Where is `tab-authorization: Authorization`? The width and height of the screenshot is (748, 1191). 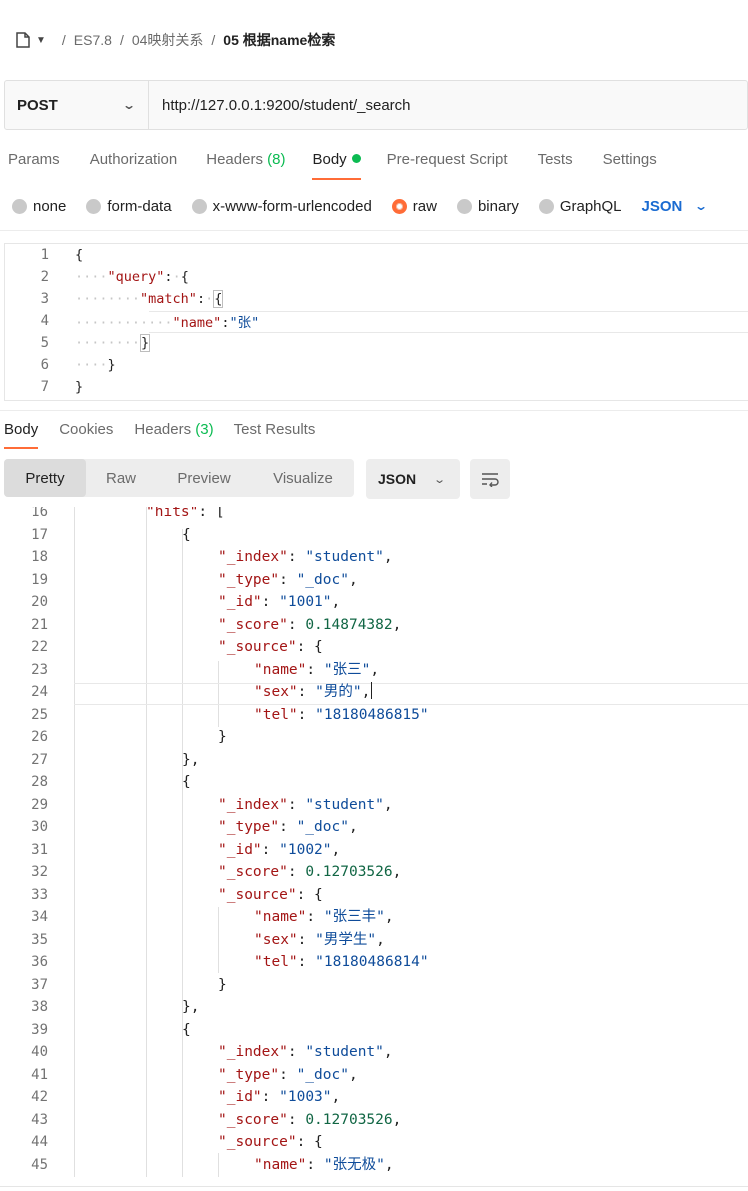
tab-authorization: Authorization is located at coordinates (134, 161).